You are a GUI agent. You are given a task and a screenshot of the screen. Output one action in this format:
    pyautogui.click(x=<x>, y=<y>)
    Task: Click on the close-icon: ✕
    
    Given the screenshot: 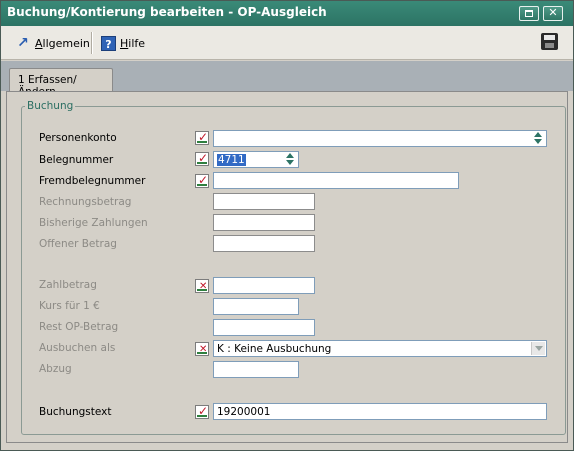 What is the action you would take?
    pyautogui.click(x=553, y=12)
    